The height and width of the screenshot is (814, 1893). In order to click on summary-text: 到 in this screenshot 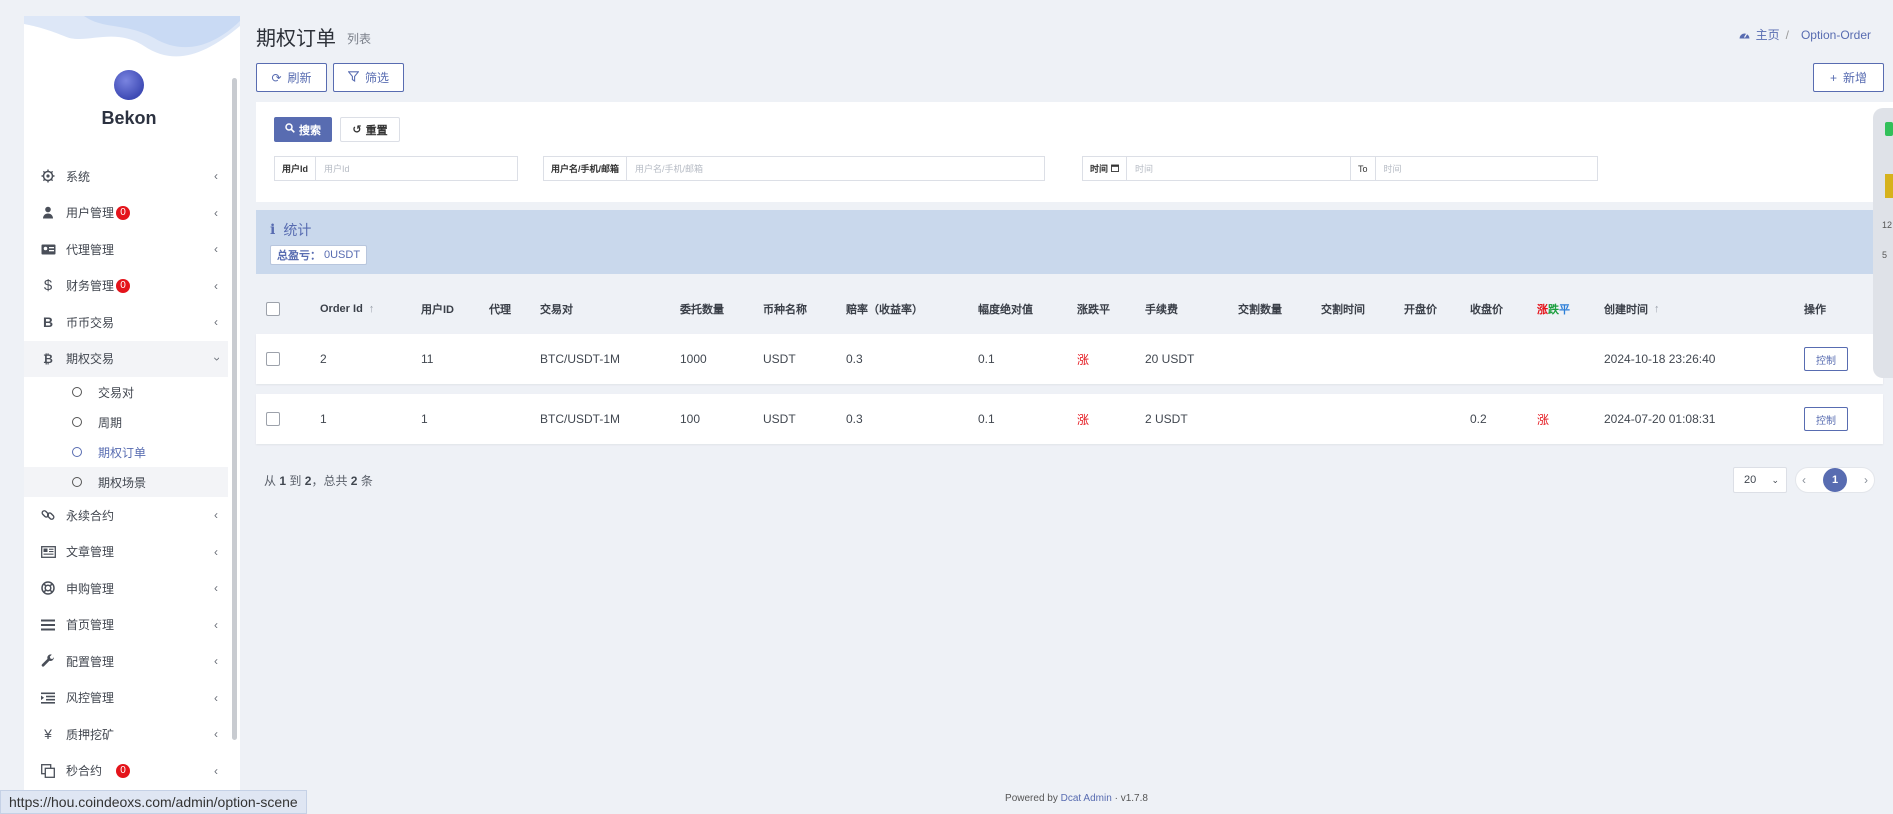, I will do `click(295, 481)`.